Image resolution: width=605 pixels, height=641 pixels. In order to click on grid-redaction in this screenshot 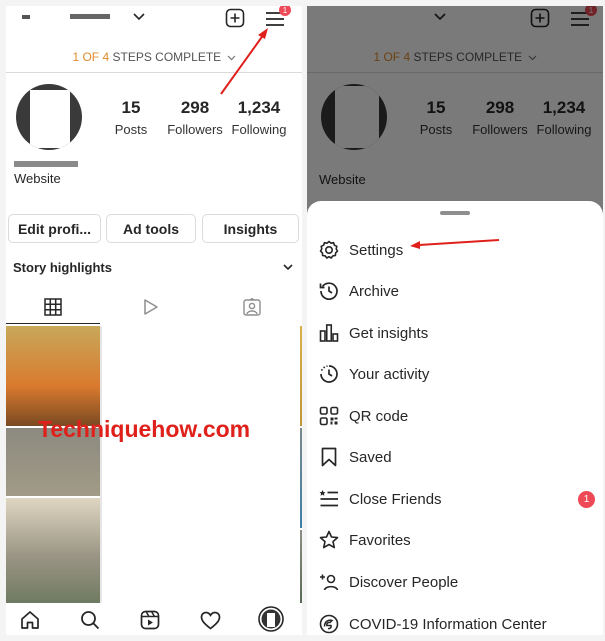, I will do `click(200, 464)`.